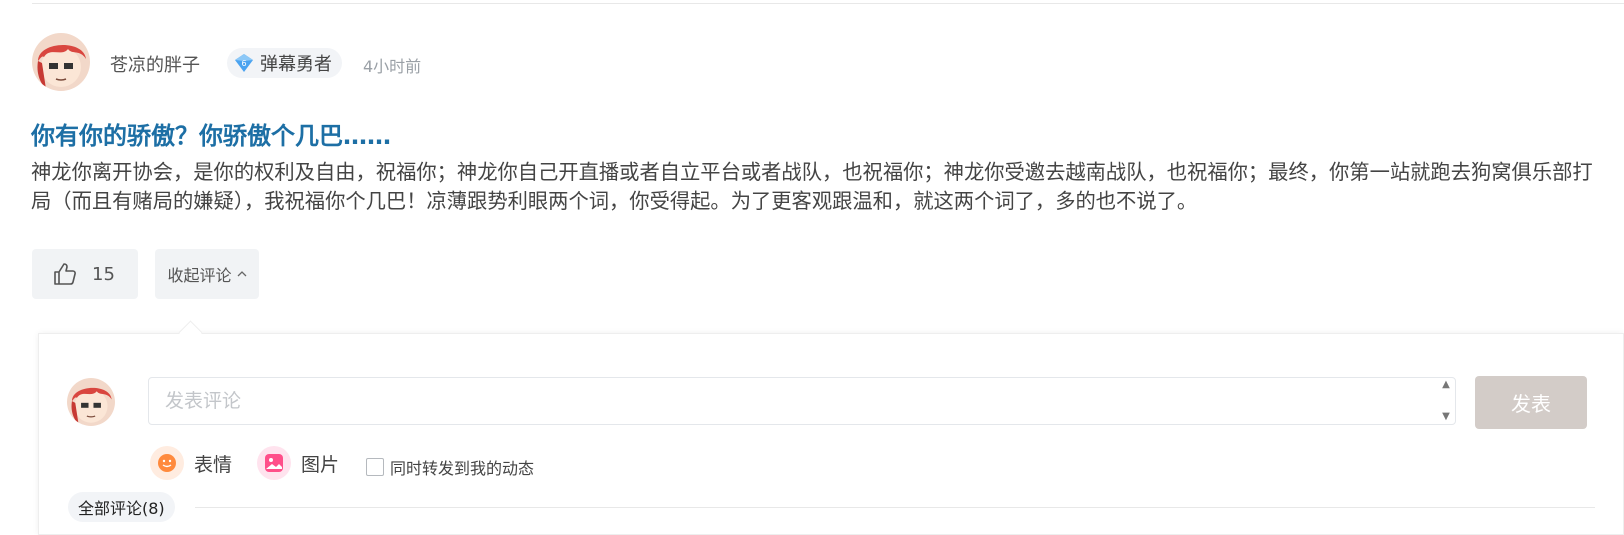  Describe the element at coordinates (1446, 401) in the screenshot. I see `input-scroll-arrows: ▲ ▼` at that location.